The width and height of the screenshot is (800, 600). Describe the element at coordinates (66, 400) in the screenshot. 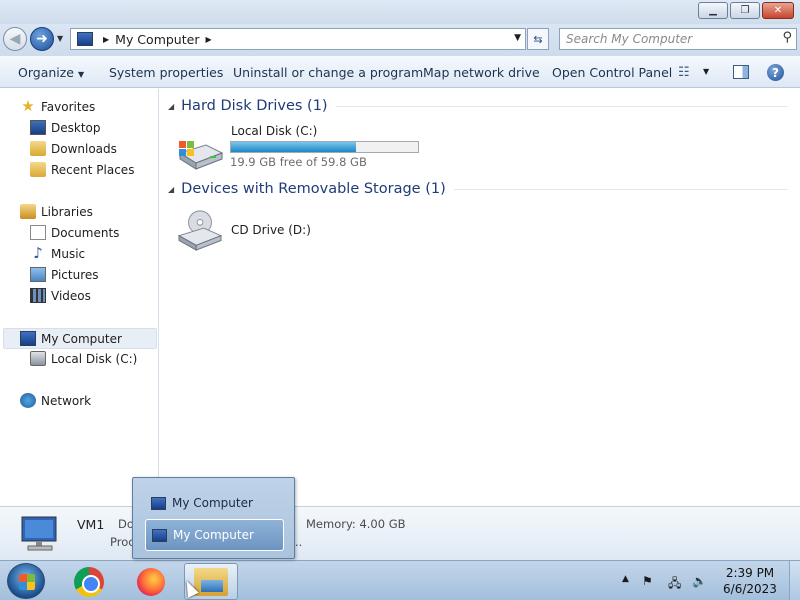

I see `sidebar-item-label: Network` at that location.